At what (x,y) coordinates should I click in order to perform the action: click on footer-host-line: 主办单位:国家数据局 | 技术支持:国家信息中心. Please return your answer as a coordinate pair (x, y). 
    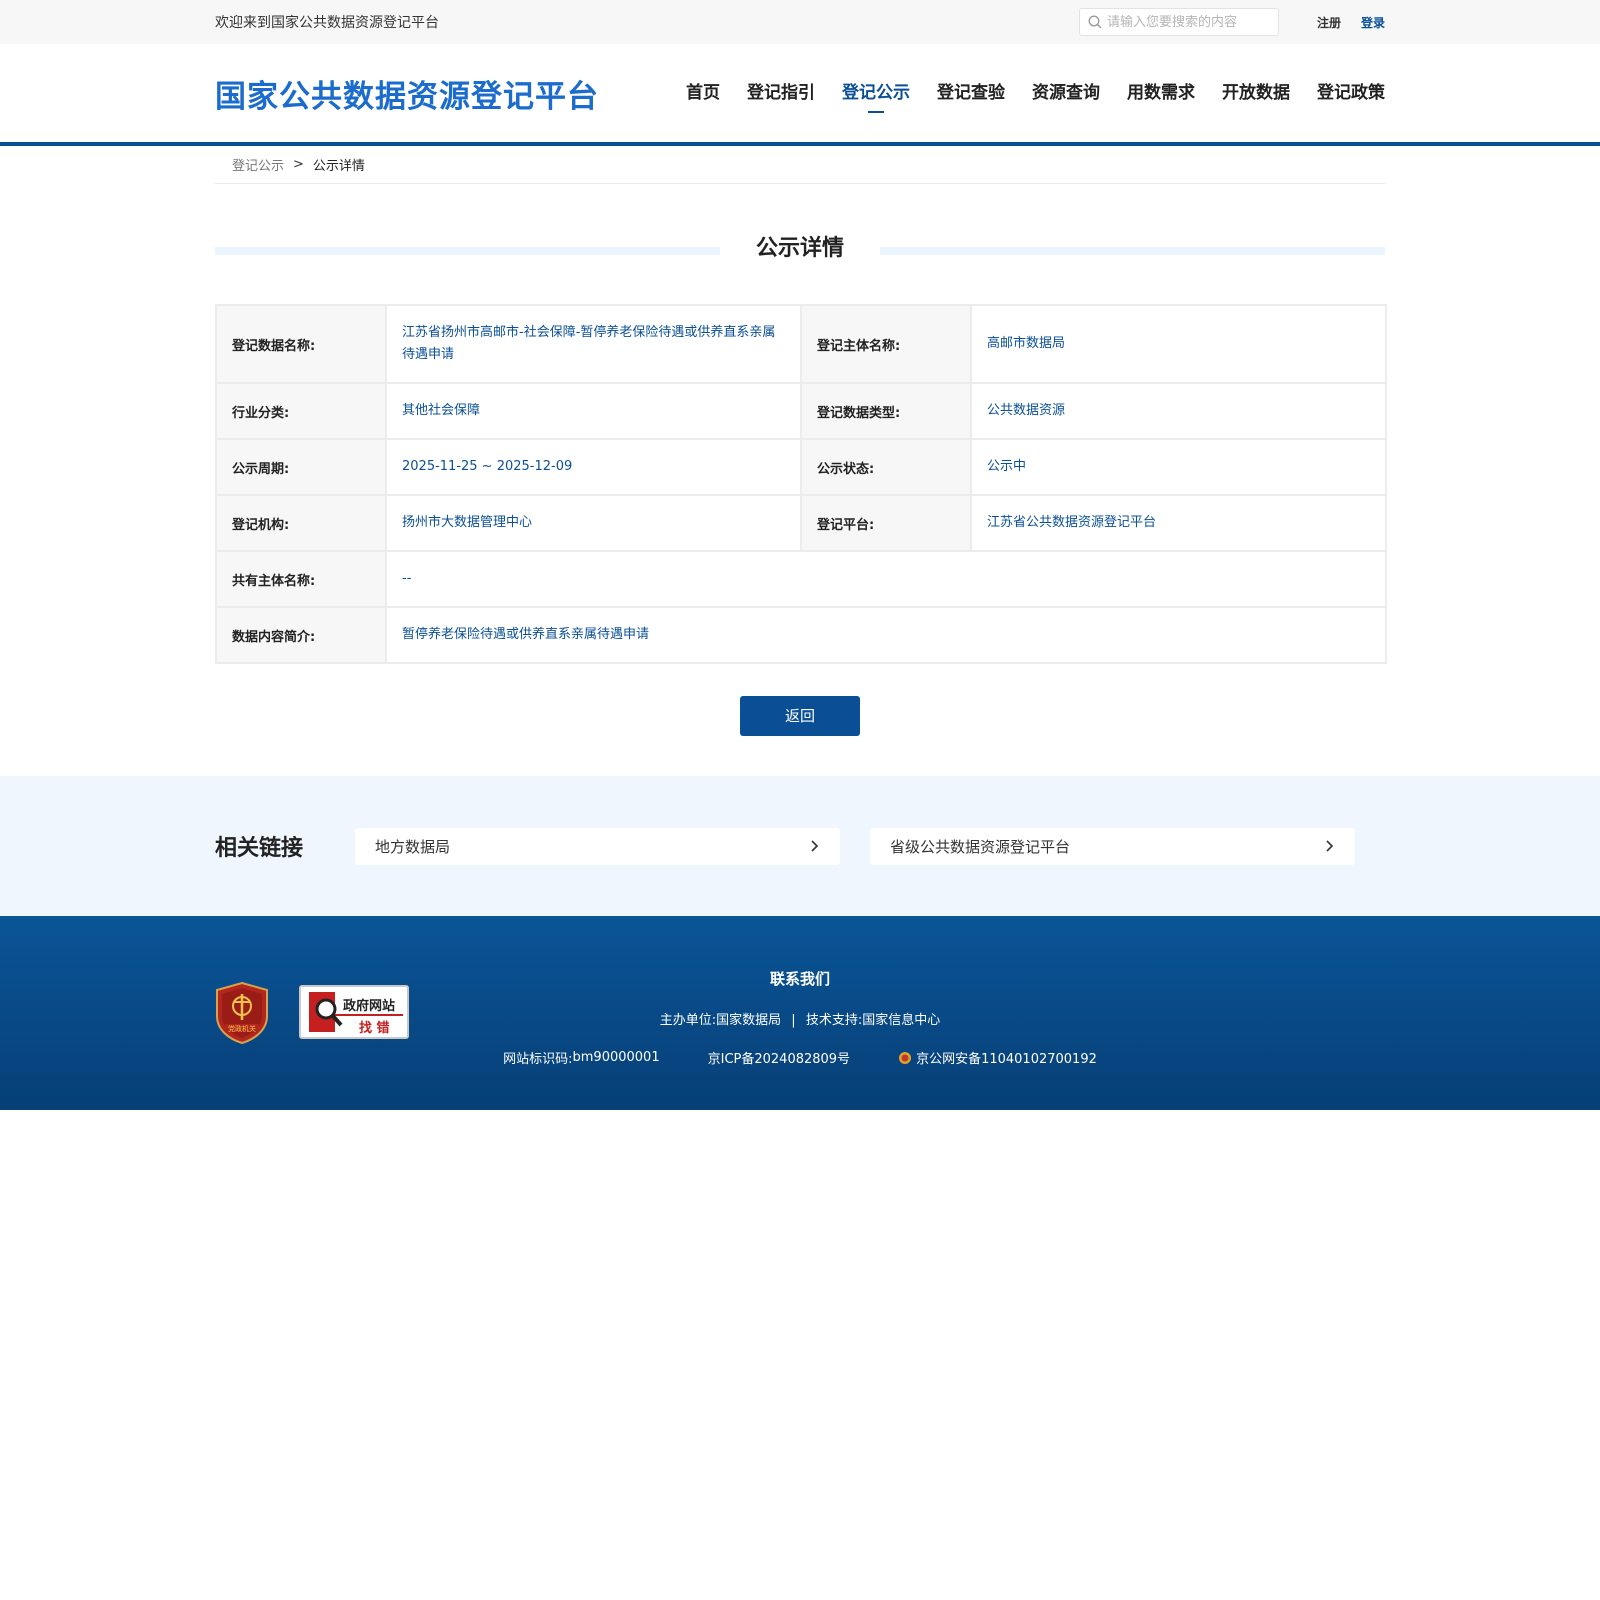
    Looking at the image, I should click on (800, 1018).